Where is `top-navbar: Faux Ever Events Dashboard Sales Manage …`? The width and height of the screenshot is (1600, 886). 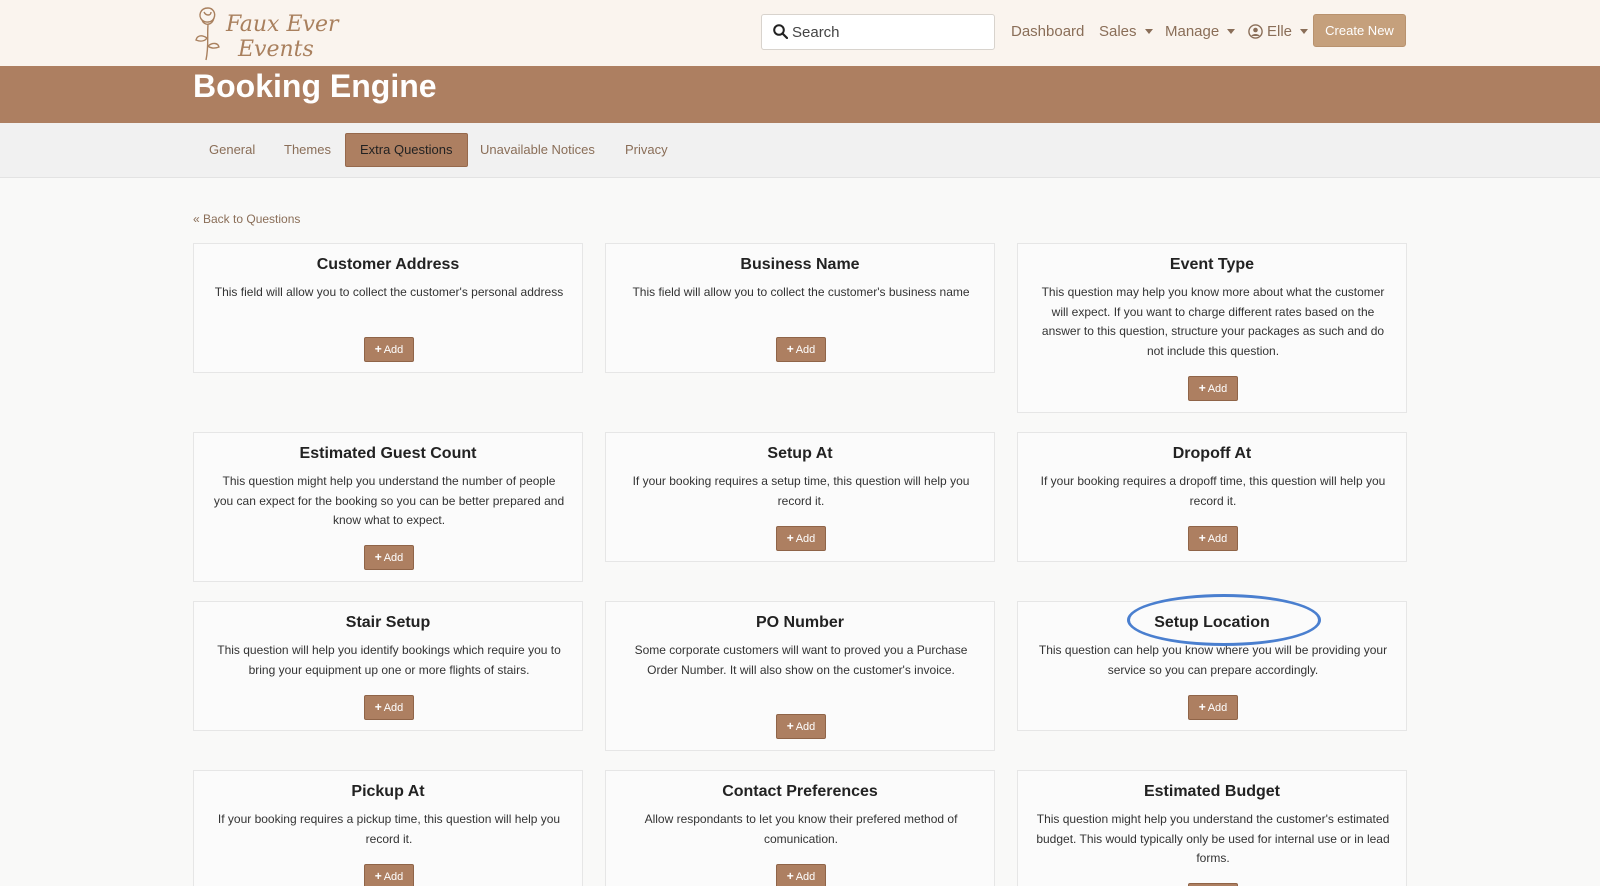 top-navbar: Faux Ever Events Dashboard Sales Manage … is located at coordinates (800, 33).